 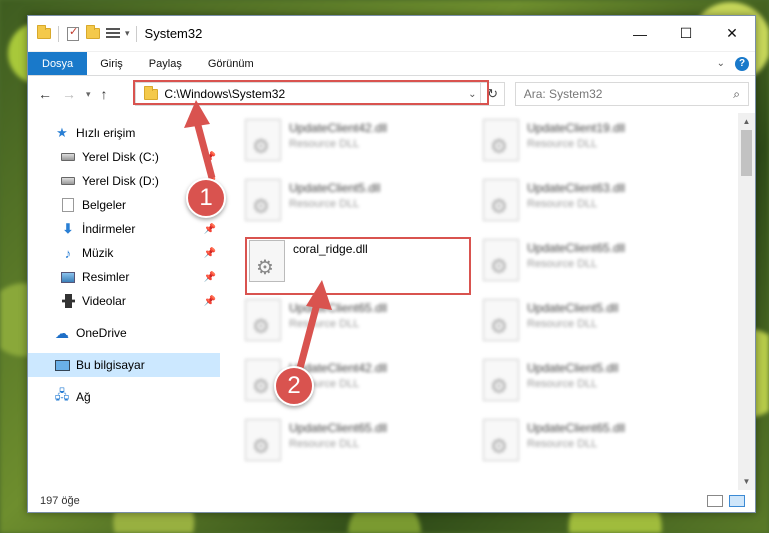 I want to click on sidebar-item-local-disk-c: Yerel Disk (C:) 📌, so click(x=124, y=157).